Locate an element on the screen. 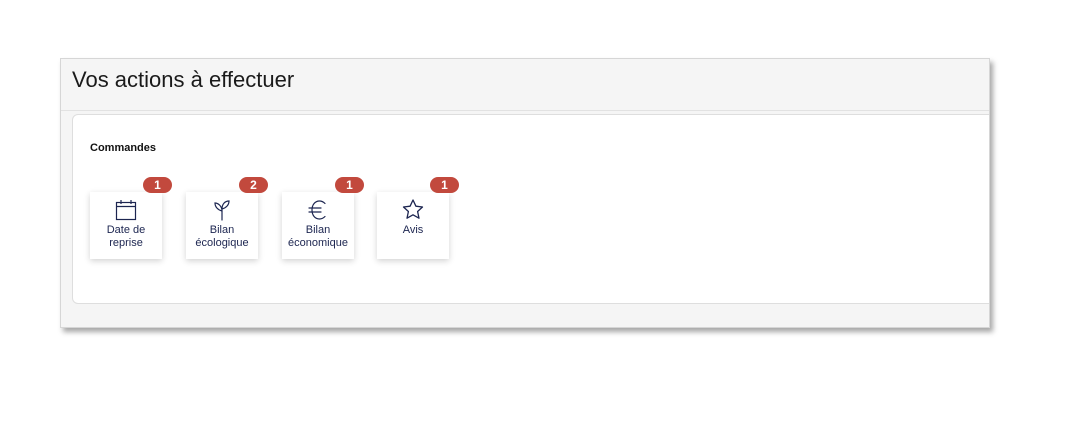 Image resolution: width=1076 pixels, height=436 pixels. calendar-icon is located at coordinates (126, 210).